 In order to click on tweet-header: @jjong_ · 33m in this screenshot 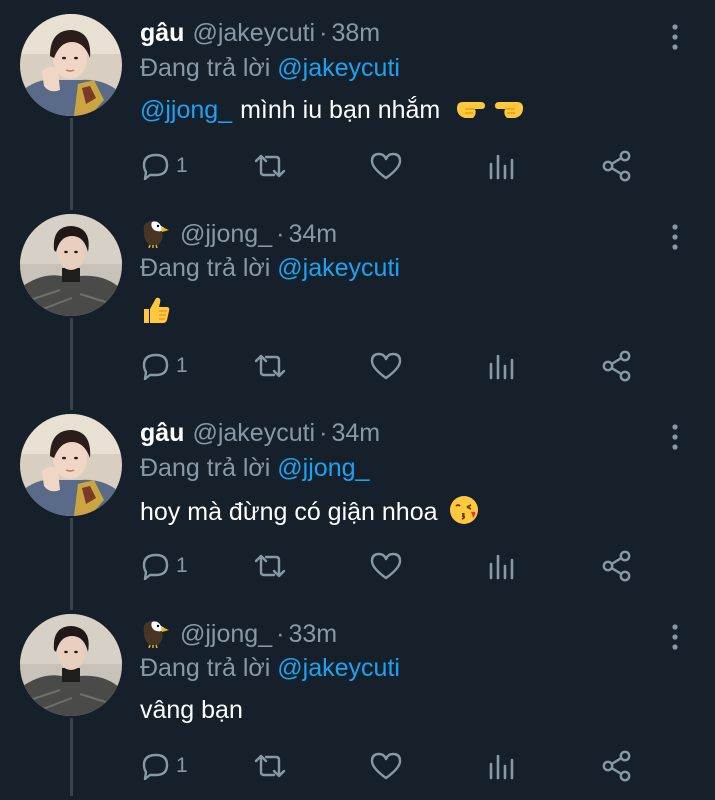, I will do `click(238, 633)`.